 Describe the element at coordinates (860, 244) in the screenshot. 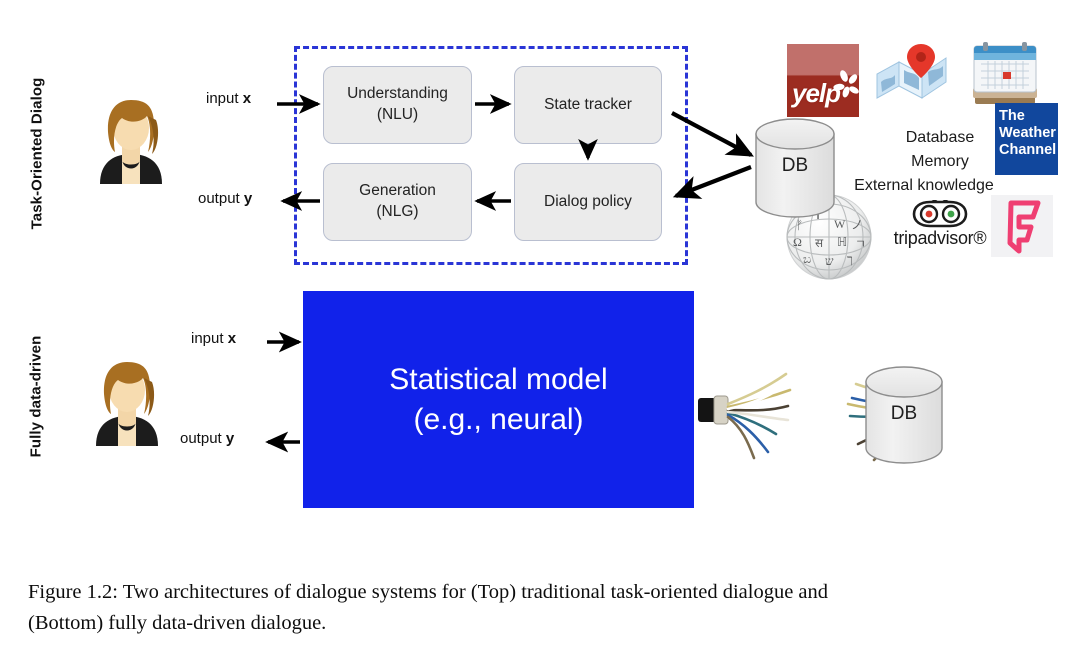

I see `svg-text: ㄱ` at that location.